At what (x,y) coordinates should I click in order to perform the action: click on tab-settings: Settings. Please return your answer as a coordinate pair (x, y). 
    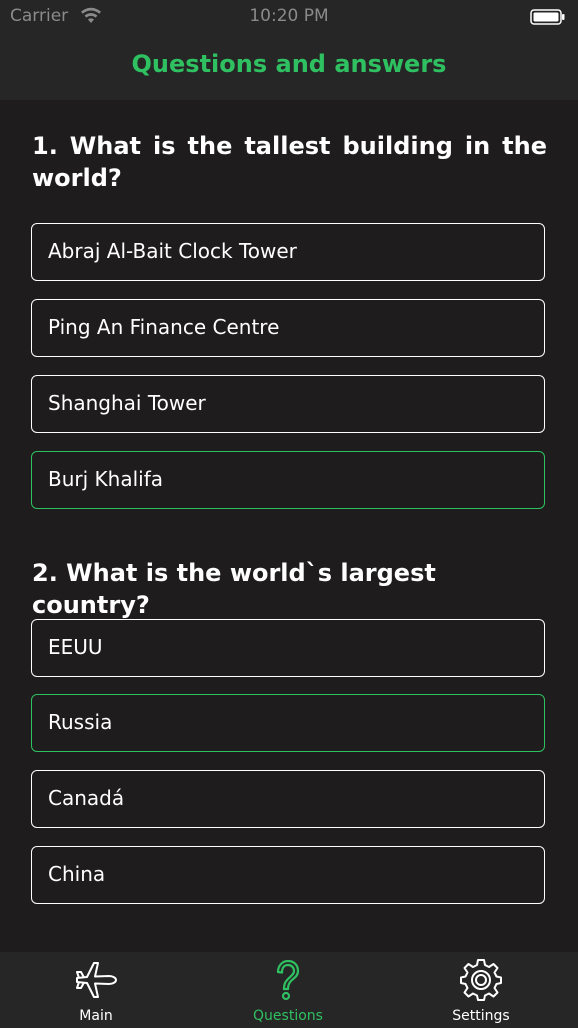
    Looking at the image, I should click on (481, 990).